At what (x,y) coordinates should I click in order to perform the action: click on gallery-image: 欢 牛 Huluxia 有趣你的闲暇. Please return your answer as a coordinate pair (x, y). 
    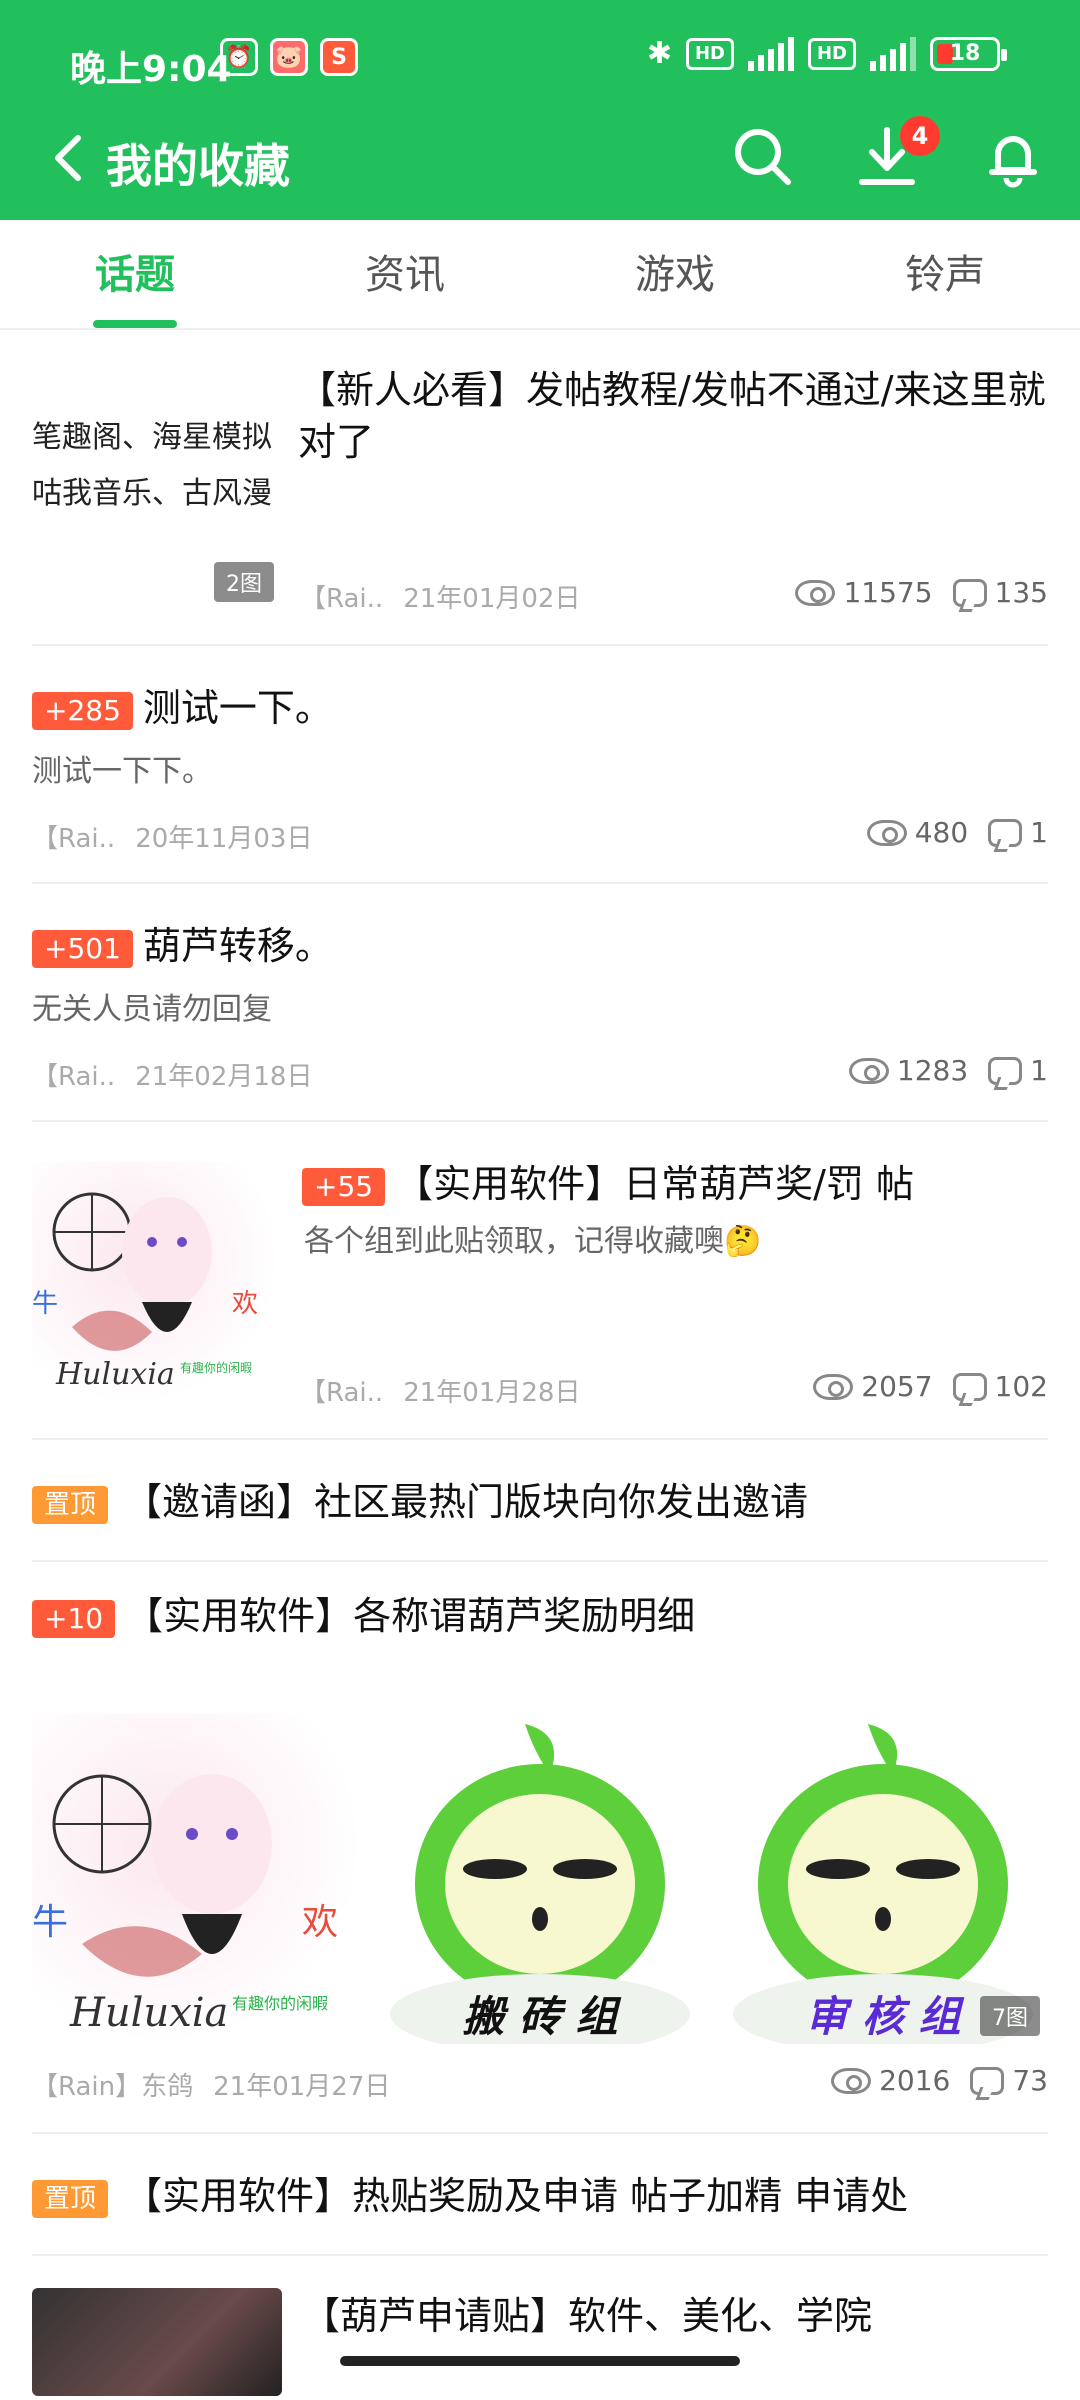
    Looking at the image, I should click on (197, 1879).